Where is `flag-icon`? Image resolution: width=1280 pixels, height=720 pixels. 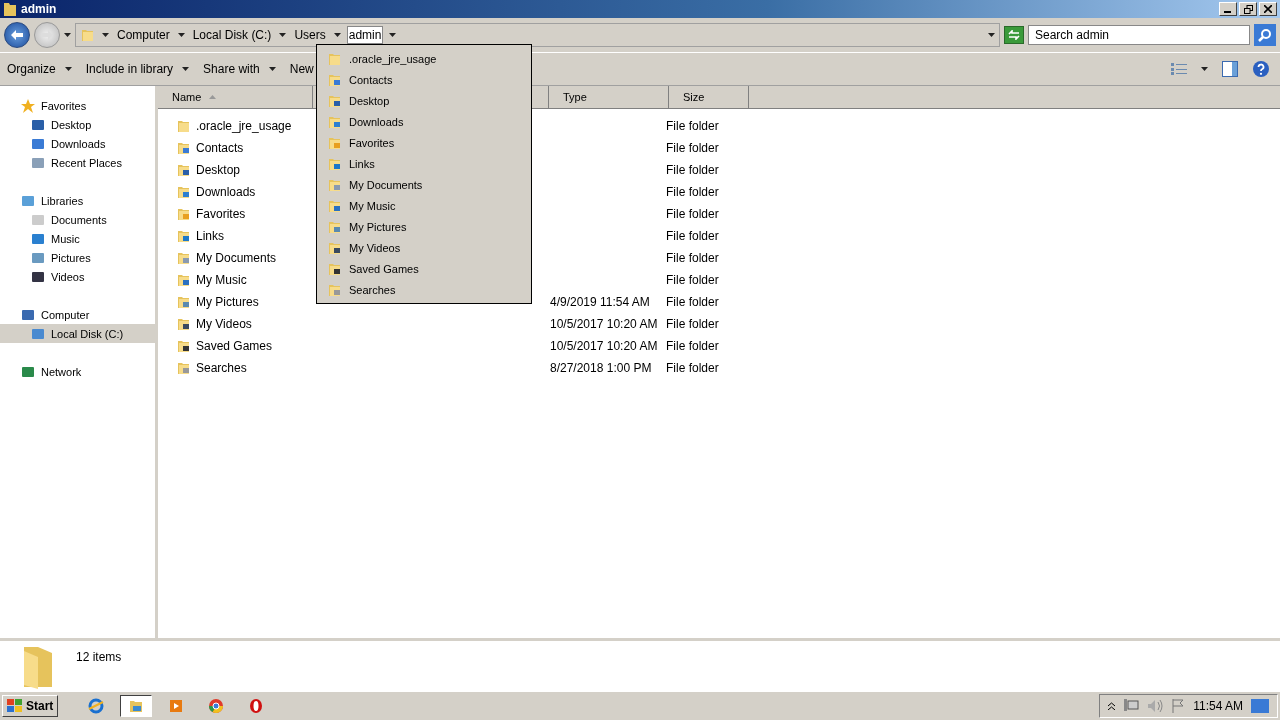
flag-icon is located at coordinates (1178, 706).